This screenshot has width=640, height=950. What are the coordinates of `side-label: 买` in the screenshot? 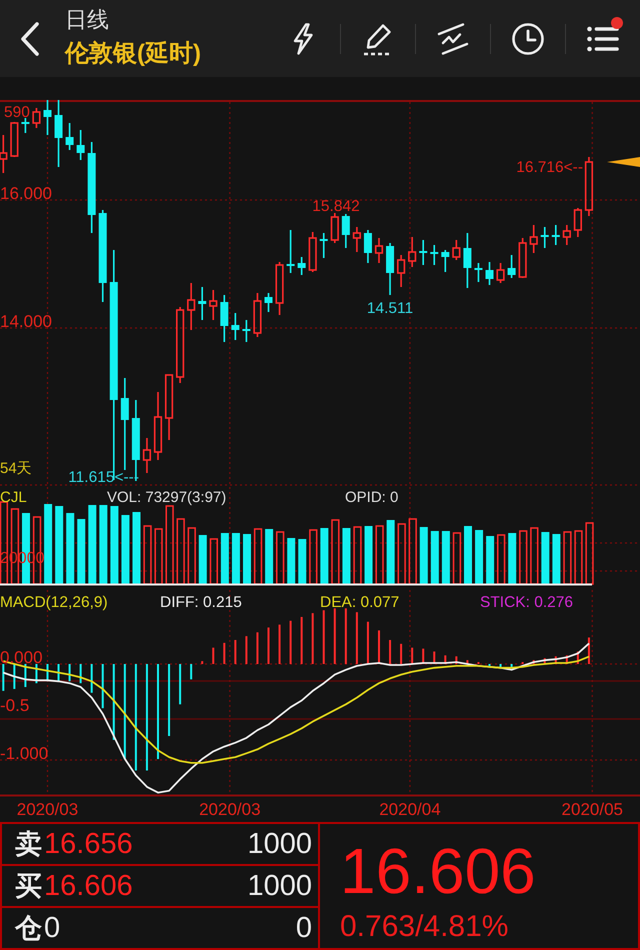 It's located at (28, 886).